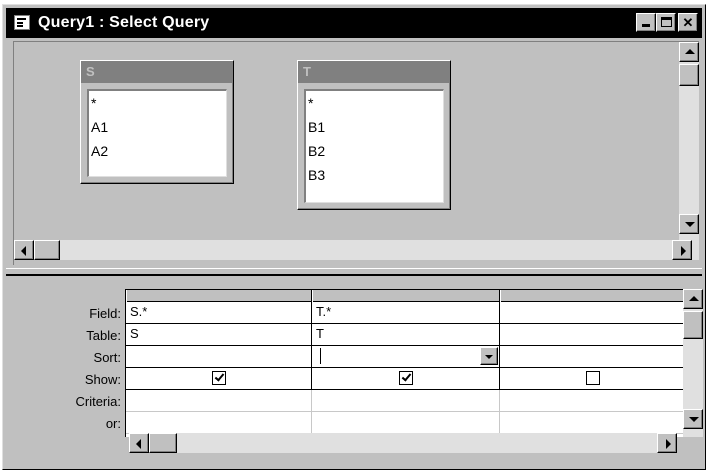 The image size is (710, 474). Describe the element at coordinates (591, 313) in the screenshot. I see `grid-cell-field` at that location.